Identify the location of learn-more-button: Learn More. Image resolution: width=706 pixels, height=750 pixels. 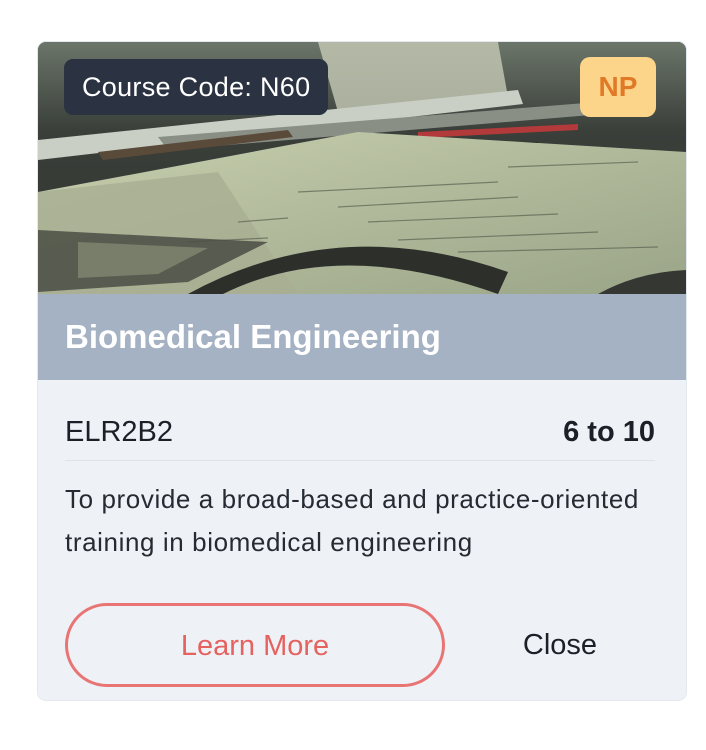
(255, 645).